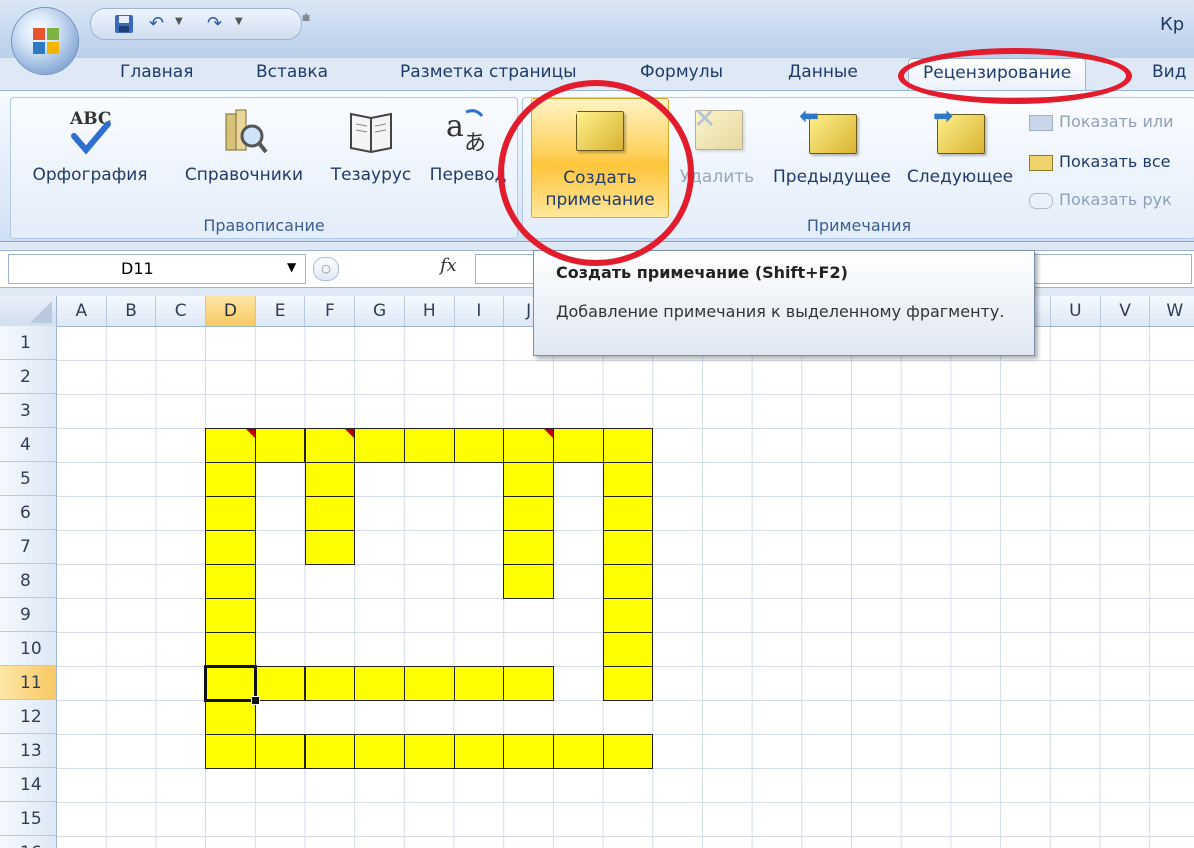 This screenshot has width=1194, height=848. I want to click on filled-cell-f13, so click(330, 751).